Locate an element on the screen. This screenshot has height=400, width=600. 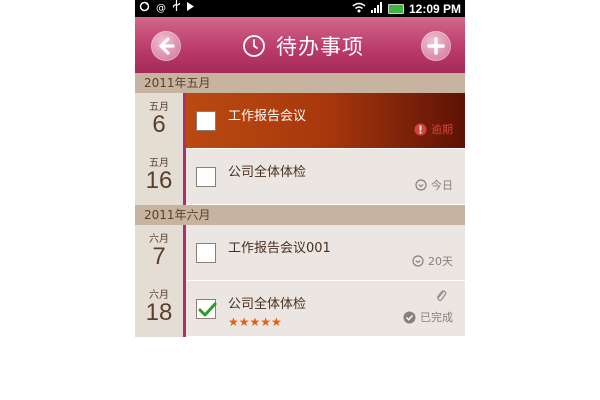
item-title: 工作报告会议 is located at coordinates (267, 116).